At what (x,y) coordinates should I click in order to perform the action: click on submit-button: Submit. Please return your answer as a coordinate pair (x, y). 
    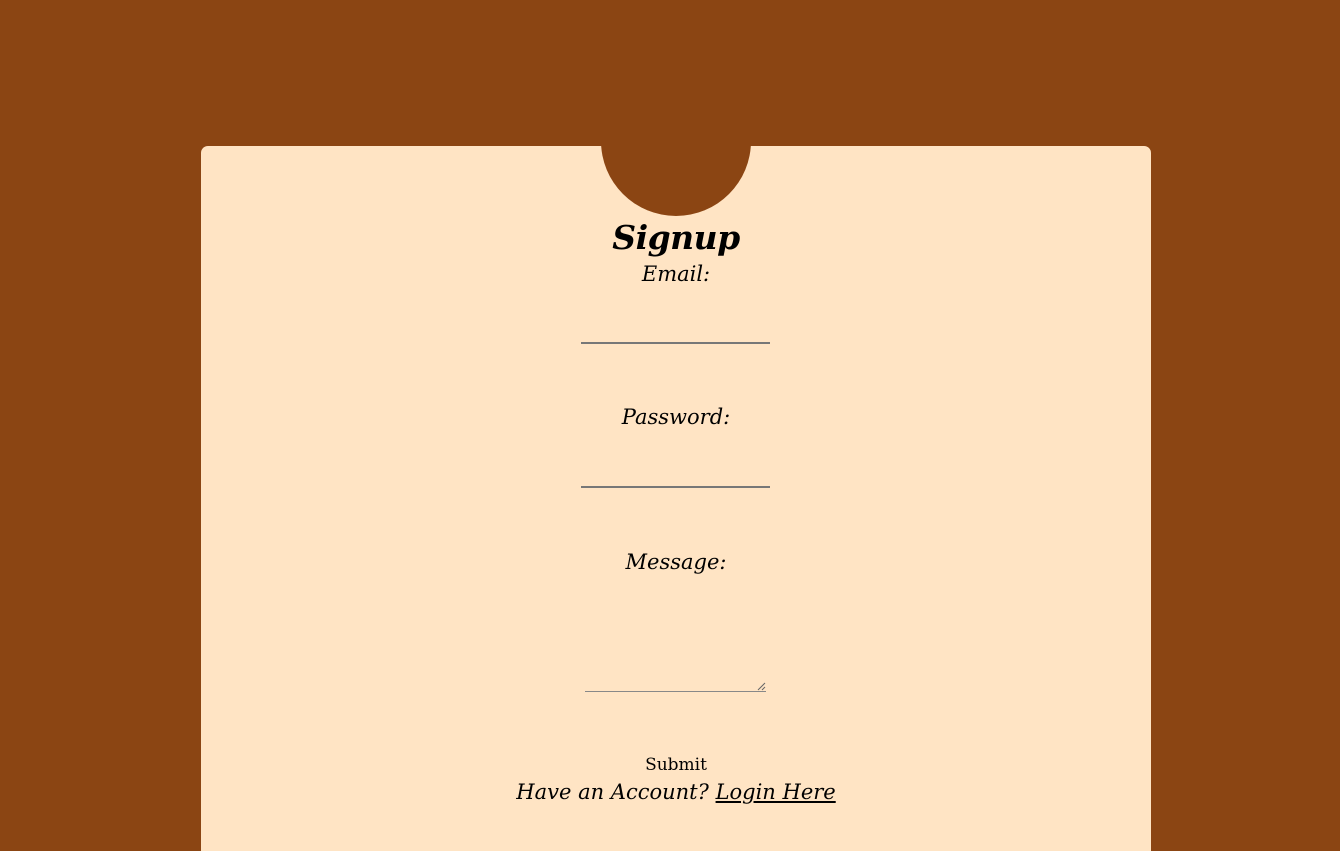
    Looking at the image, I should click on (676, 765).